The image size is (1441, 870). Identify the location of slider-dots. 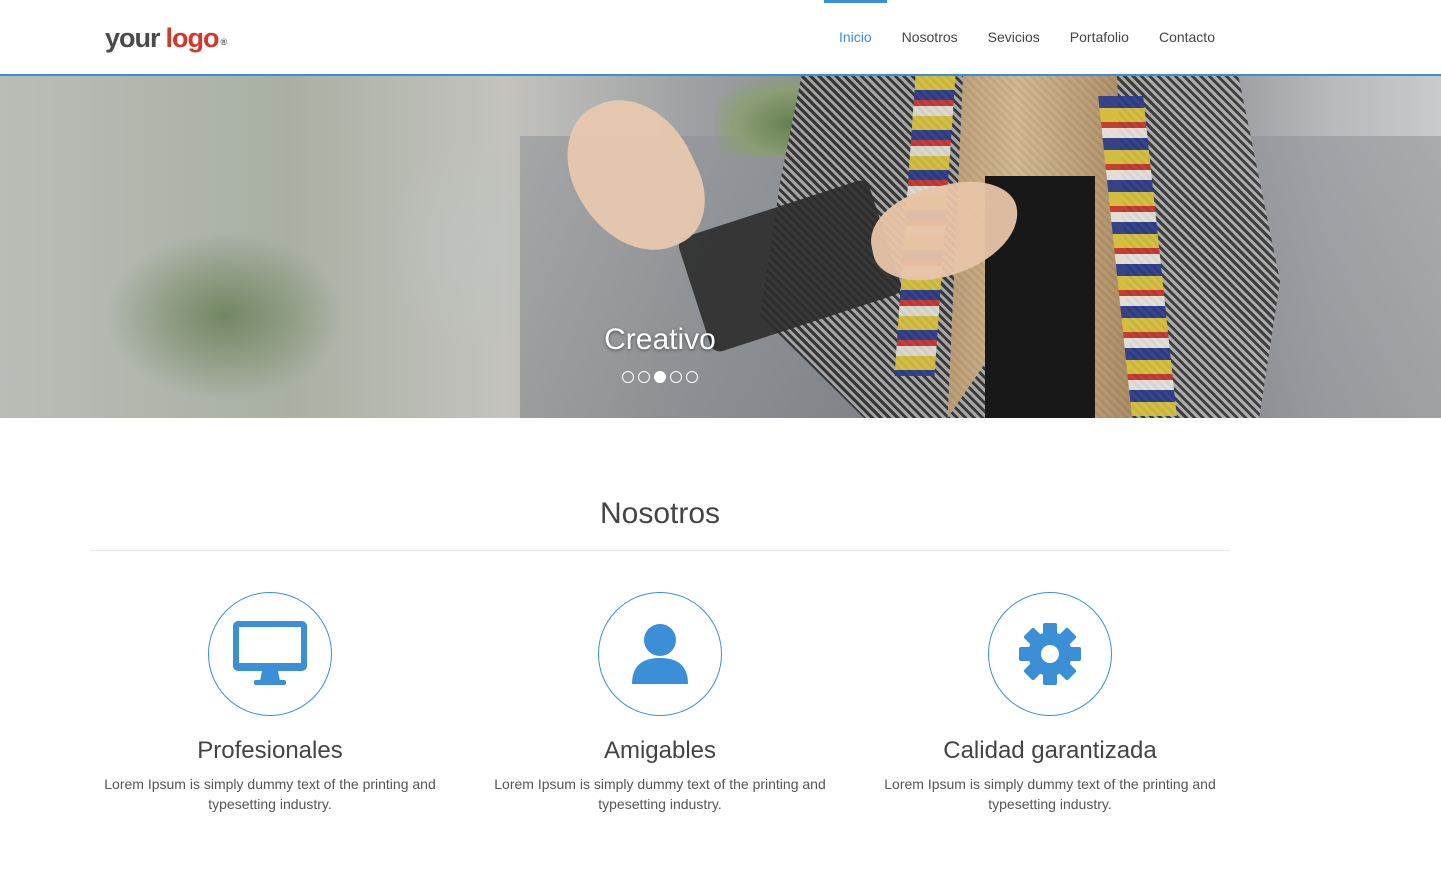
(660, 377).